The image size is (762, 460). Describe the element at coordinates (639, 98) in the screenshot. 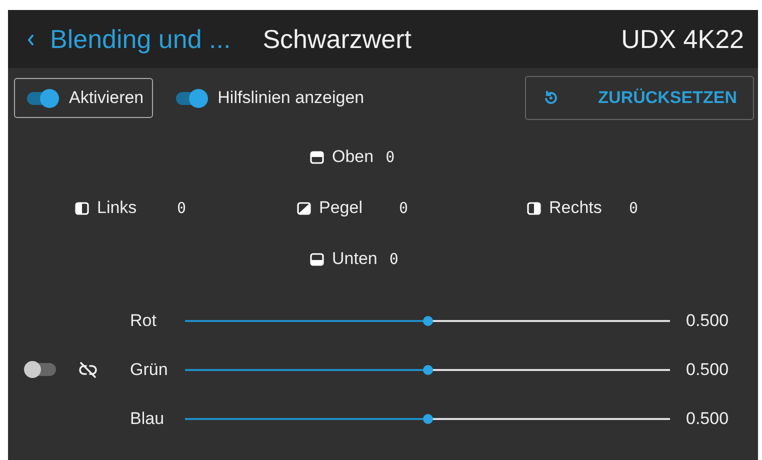

I see `reset-button: ZURÜCKSETZEN` at that location.